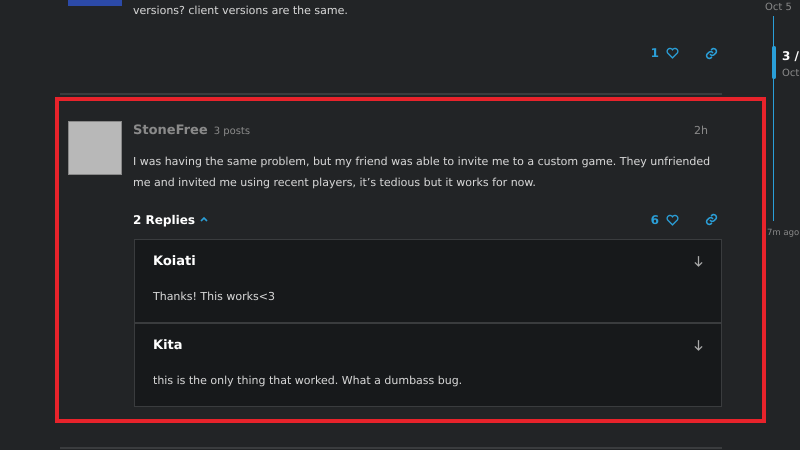 The height and width of the screenshot is (450, 800). I want to click on timeline-date: 7m ago, so click(783, 233).